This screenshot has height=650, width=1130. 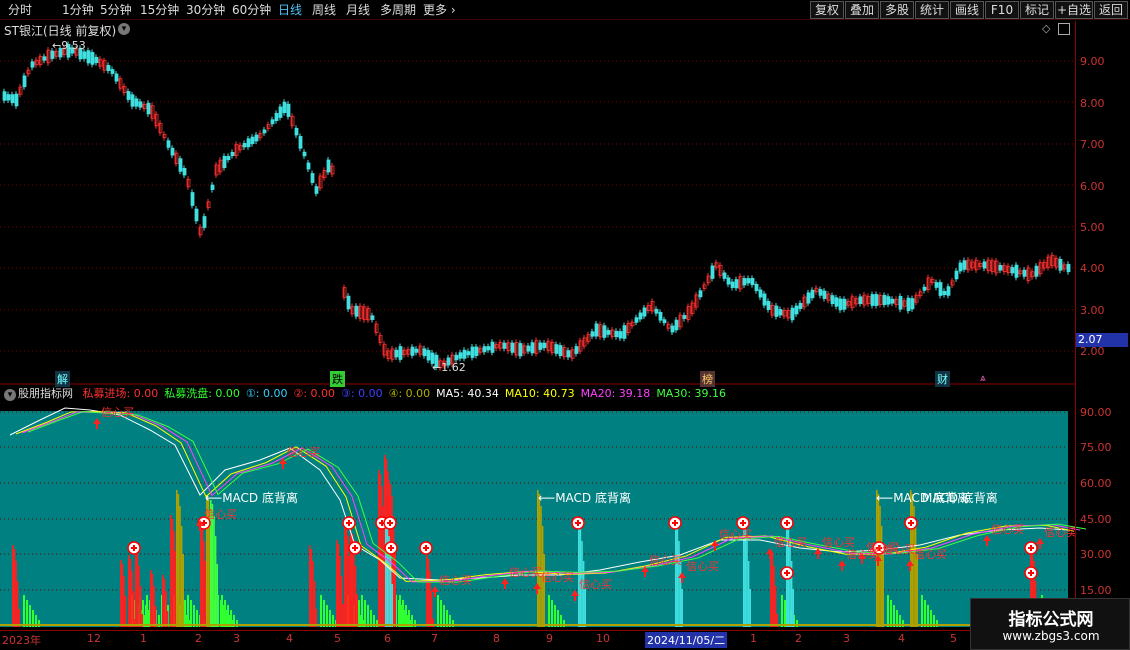 I want to click on y-tick: 3.00, so click(x=1092, y=310).